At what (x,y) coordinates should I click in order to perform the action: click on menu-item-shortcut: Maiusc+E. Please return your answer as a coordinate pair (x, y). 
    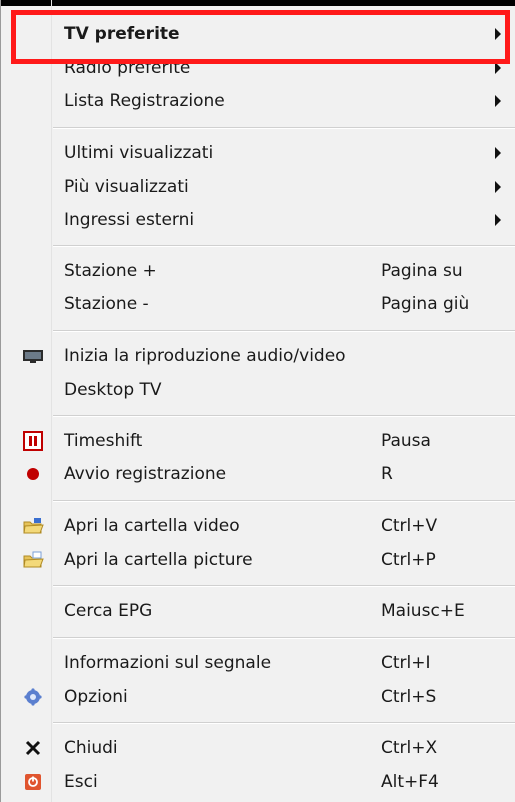
    Looking at the image, I should click on (423, 610).